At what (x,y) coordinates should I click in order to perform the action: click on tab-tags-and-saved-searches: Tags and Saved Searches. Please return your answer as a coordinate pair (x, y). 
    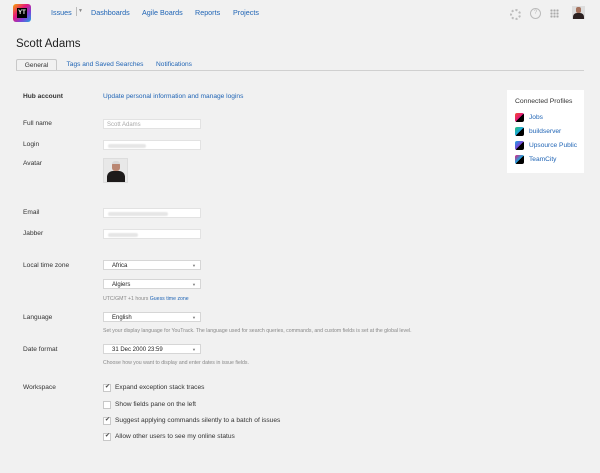
    Looking at the image, I should click on (105, 64).